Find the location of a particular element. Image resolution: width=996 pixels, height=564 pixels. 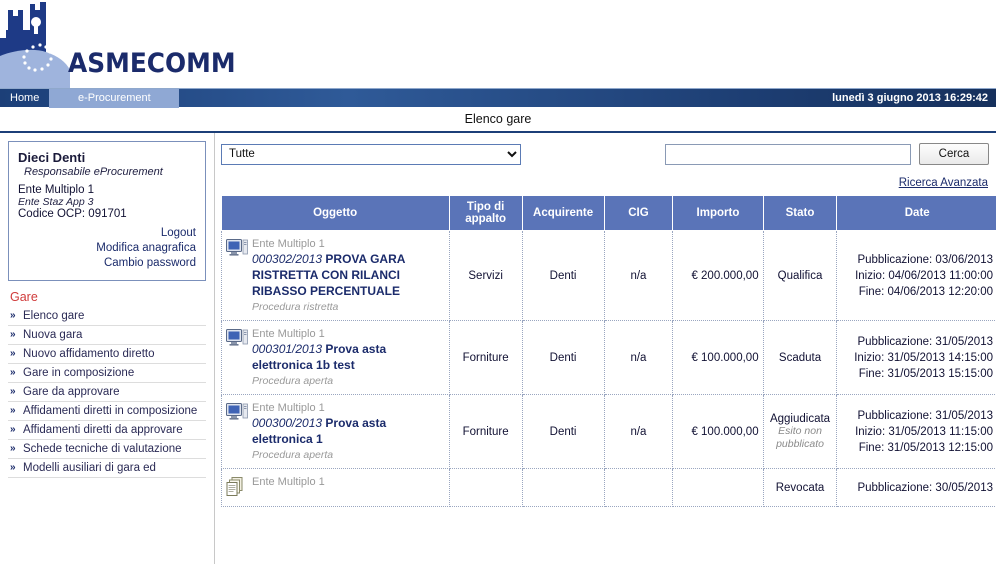

sidebar-item-label: Gare in composizione is located at coordinates (79, 373).